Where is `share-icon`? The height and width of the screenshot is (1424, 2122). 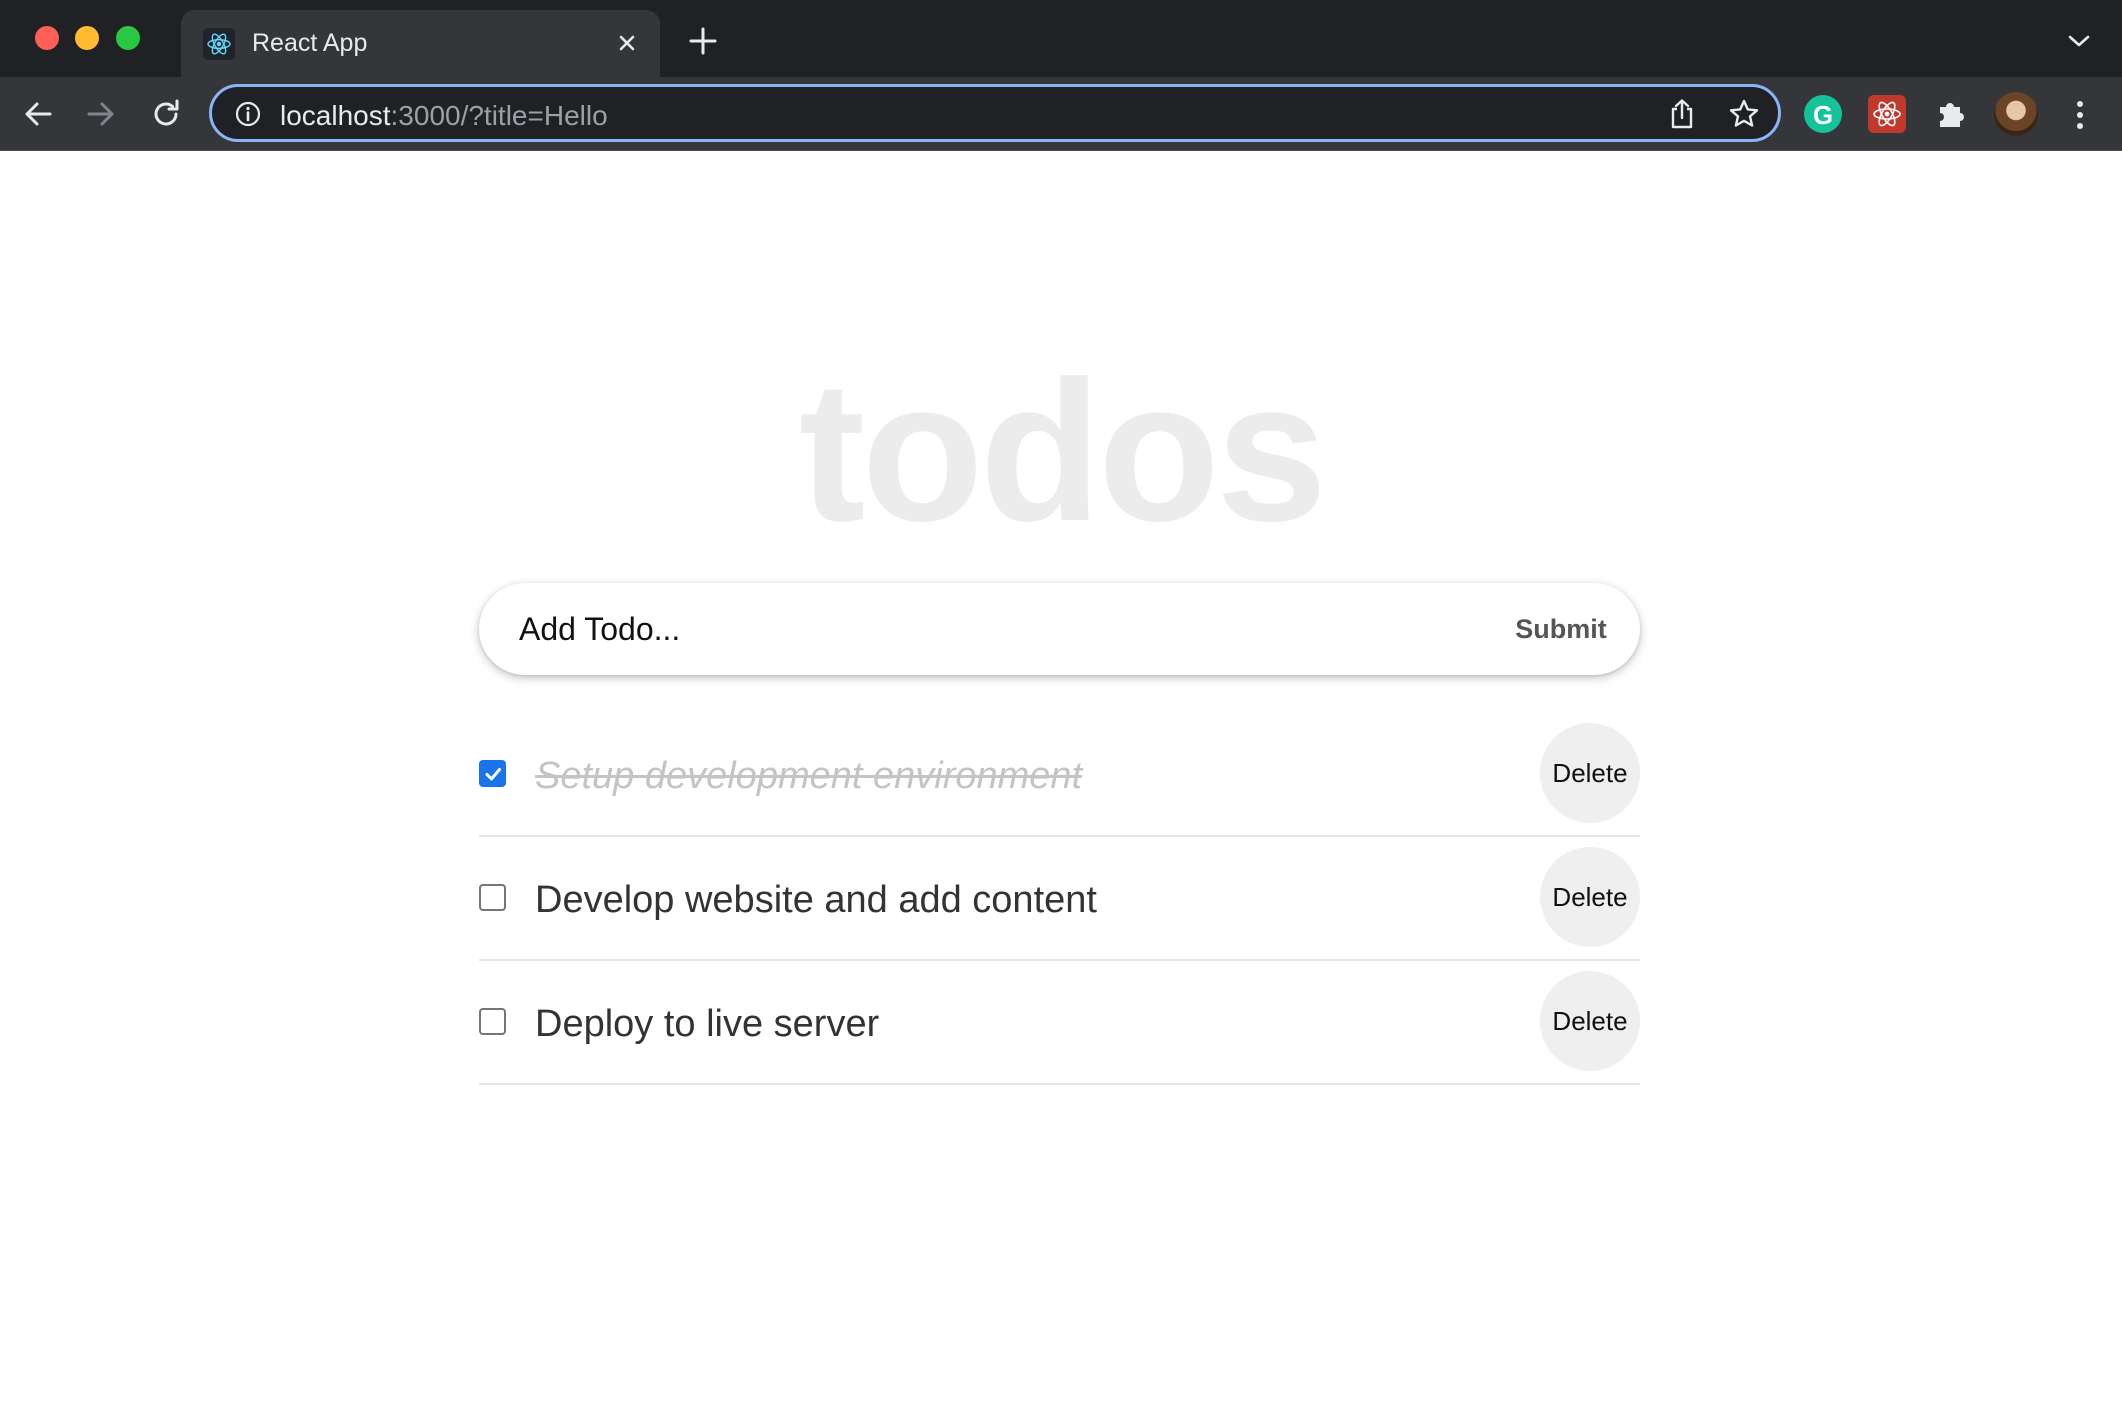 share-icon is located at coordinates (1682, 114).